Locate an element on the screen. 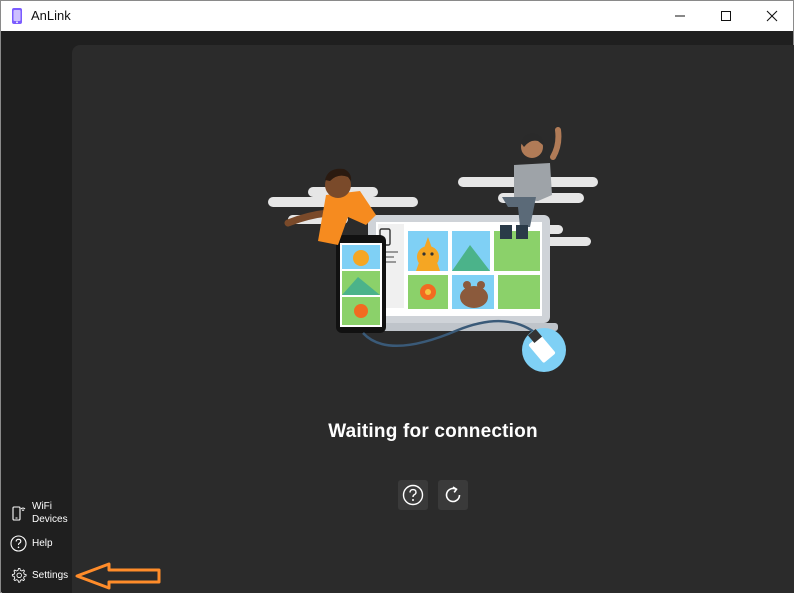  close-icon is located at coordinates (772, 16).